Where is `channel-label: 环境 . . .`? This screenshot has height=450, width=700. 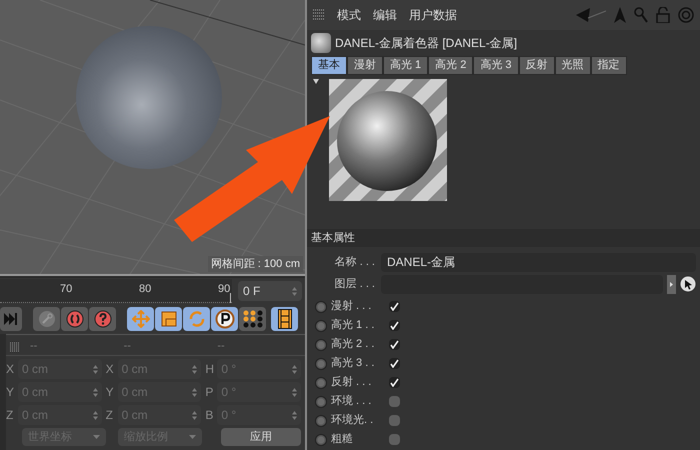
channel-label: 环境 . . . is located at coordinates (351, 402).